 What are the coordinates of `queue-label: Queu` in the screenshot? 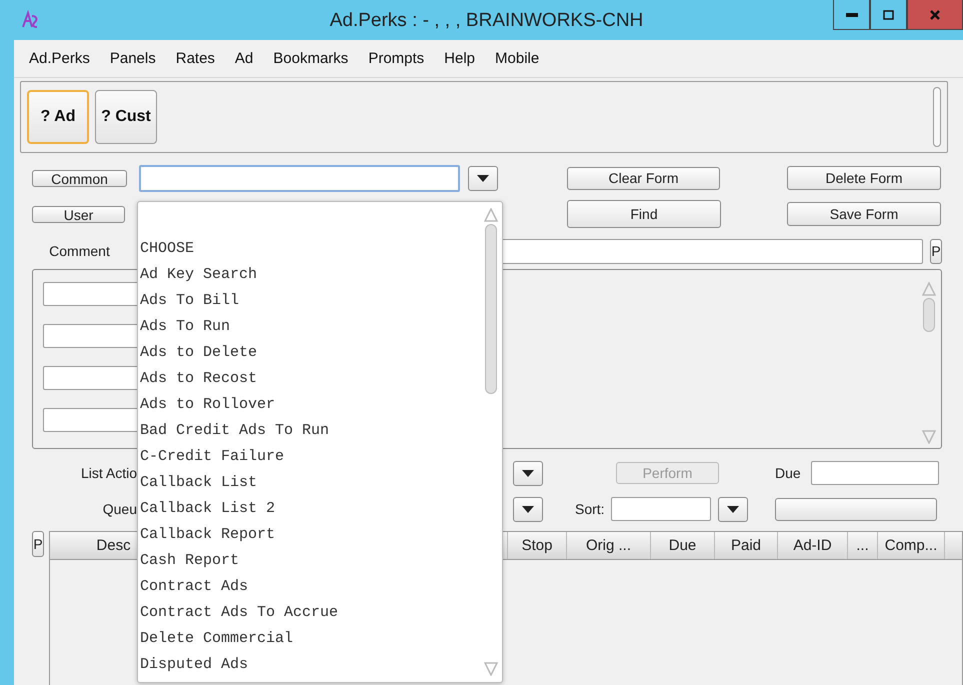 It's located at (119, 509).